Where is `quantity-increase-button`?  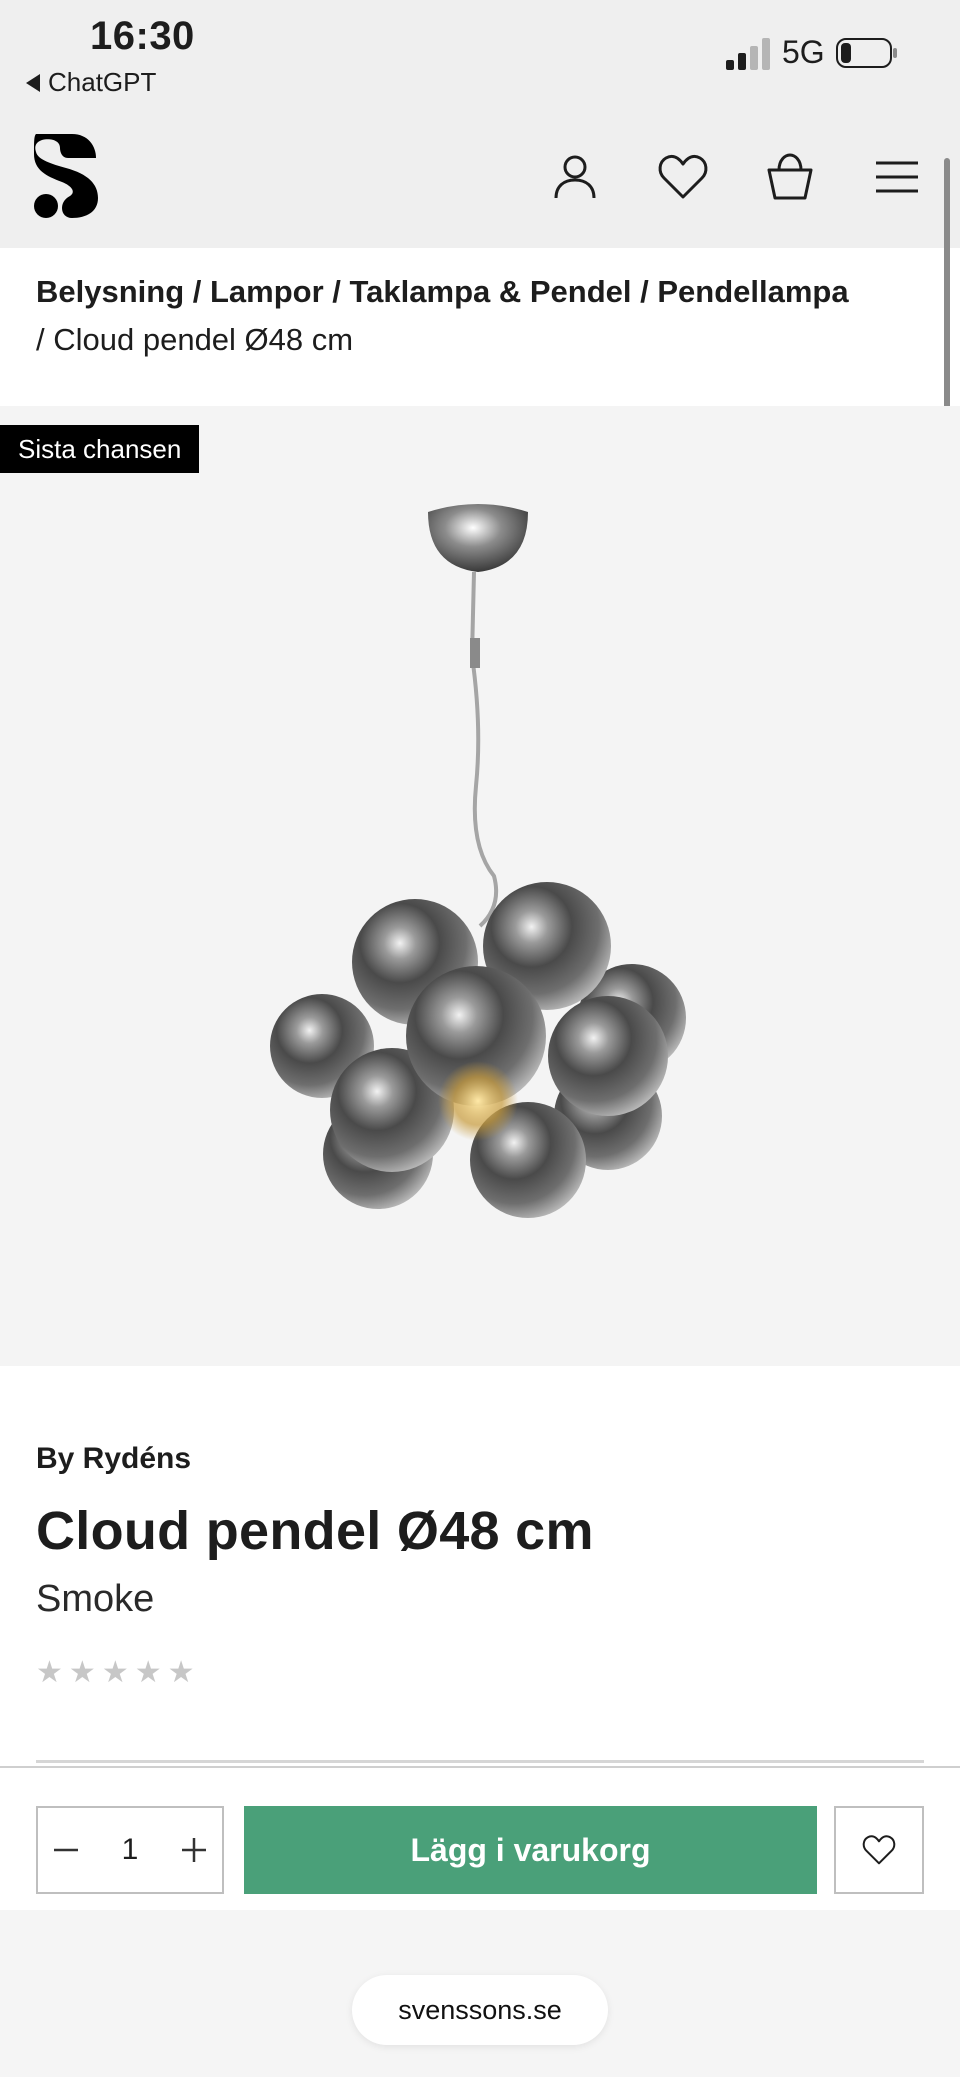
quantity-increase-button is located at coordinates (194, 1850).